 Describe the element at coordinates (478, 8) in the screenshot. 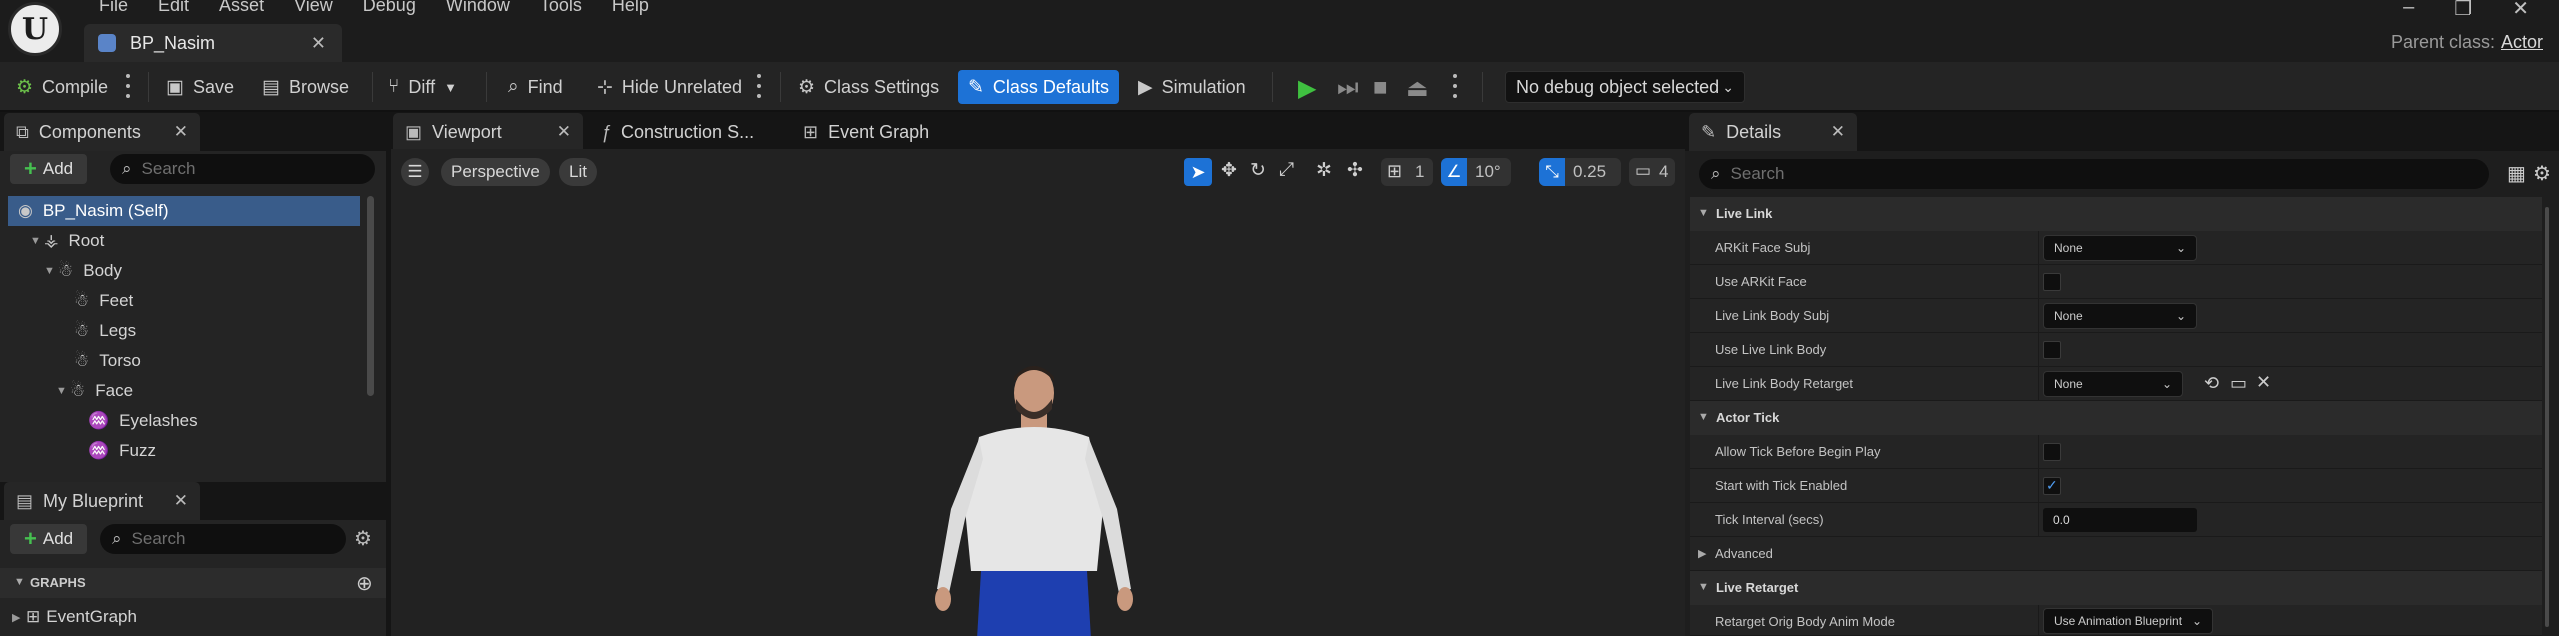

I see `menu-window: Window` at that location.